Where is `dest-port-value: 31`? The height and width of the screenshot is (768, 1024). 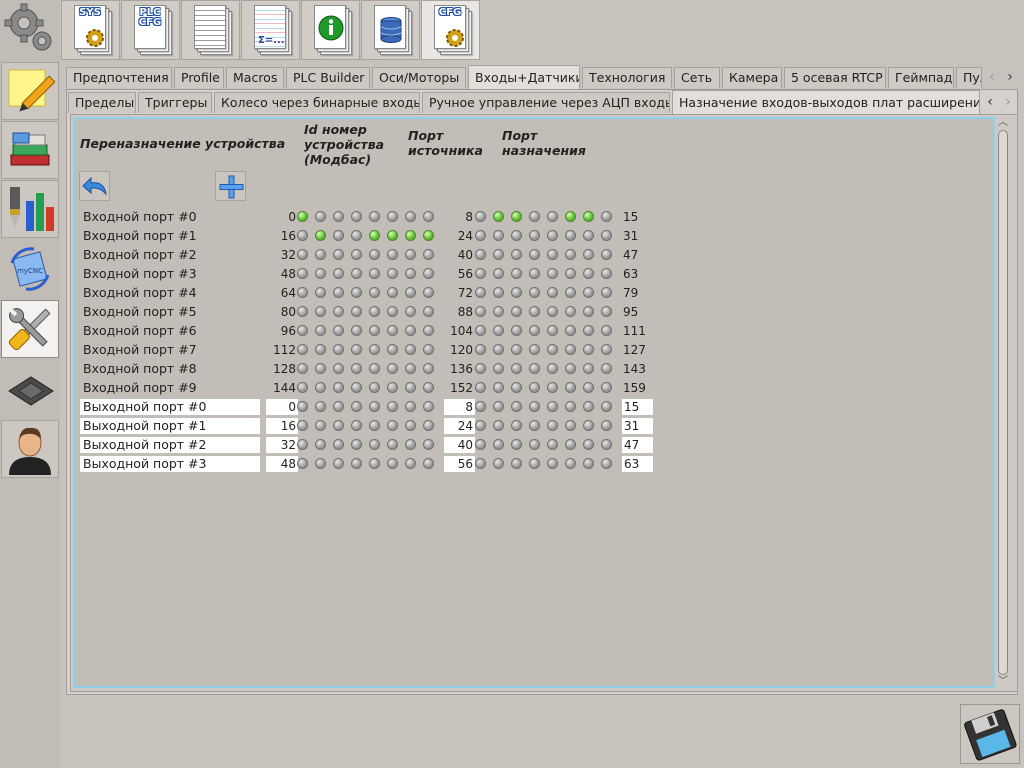
dest-port-value: 31 is located at coordinates (637, 426).